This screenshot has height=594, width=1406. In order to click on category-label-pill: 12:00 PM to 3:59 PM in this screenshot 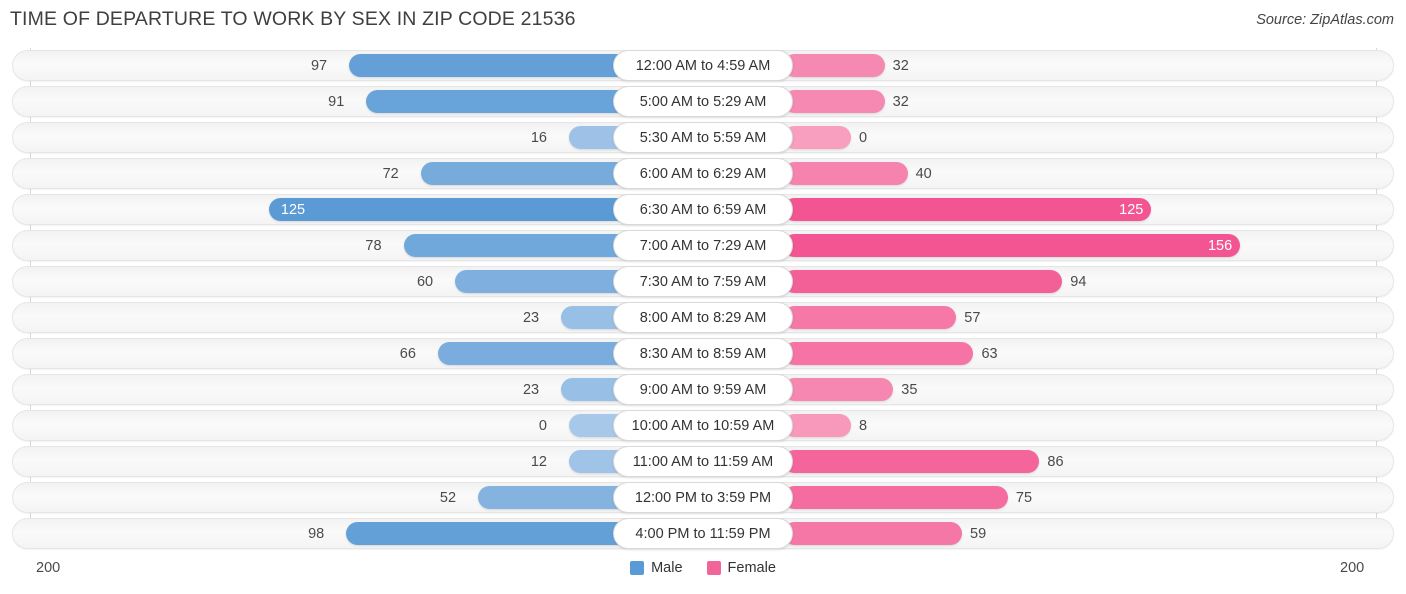, I will do `click(703, 497)`.